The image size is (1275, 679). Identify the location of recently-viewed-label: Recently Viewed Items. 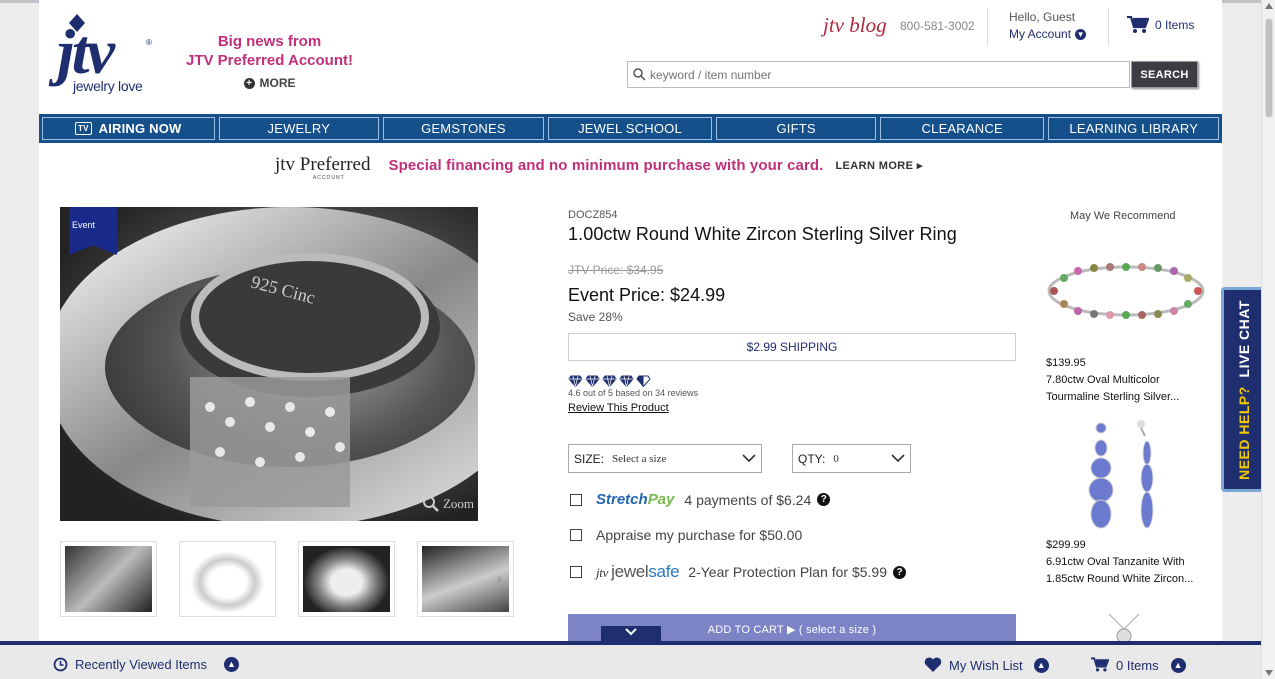
(141, 664).